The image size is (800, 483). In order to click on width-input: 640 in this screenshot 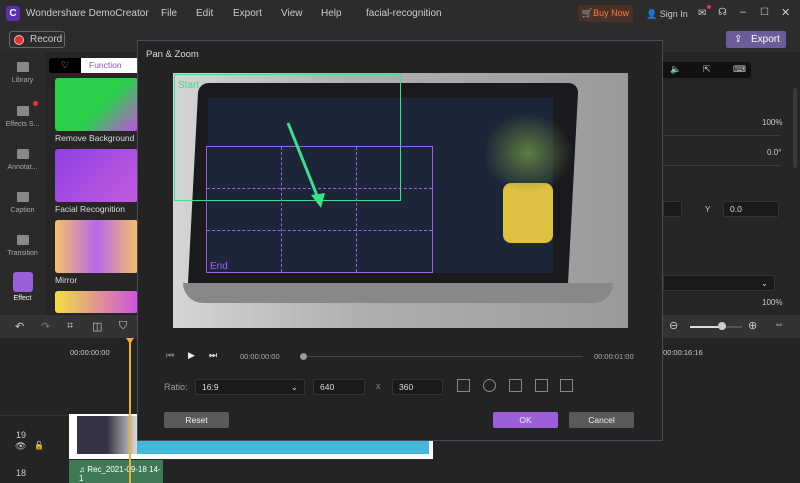, I will do `click(339, 387)`.